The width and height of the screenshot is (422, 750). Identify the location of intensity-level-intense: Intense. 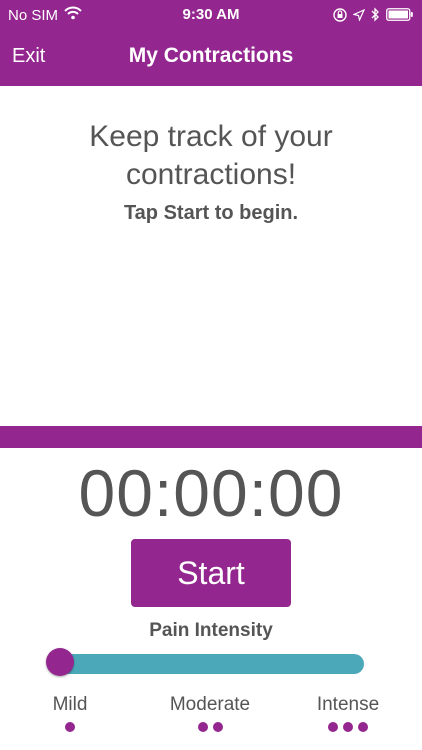
(348, 713).